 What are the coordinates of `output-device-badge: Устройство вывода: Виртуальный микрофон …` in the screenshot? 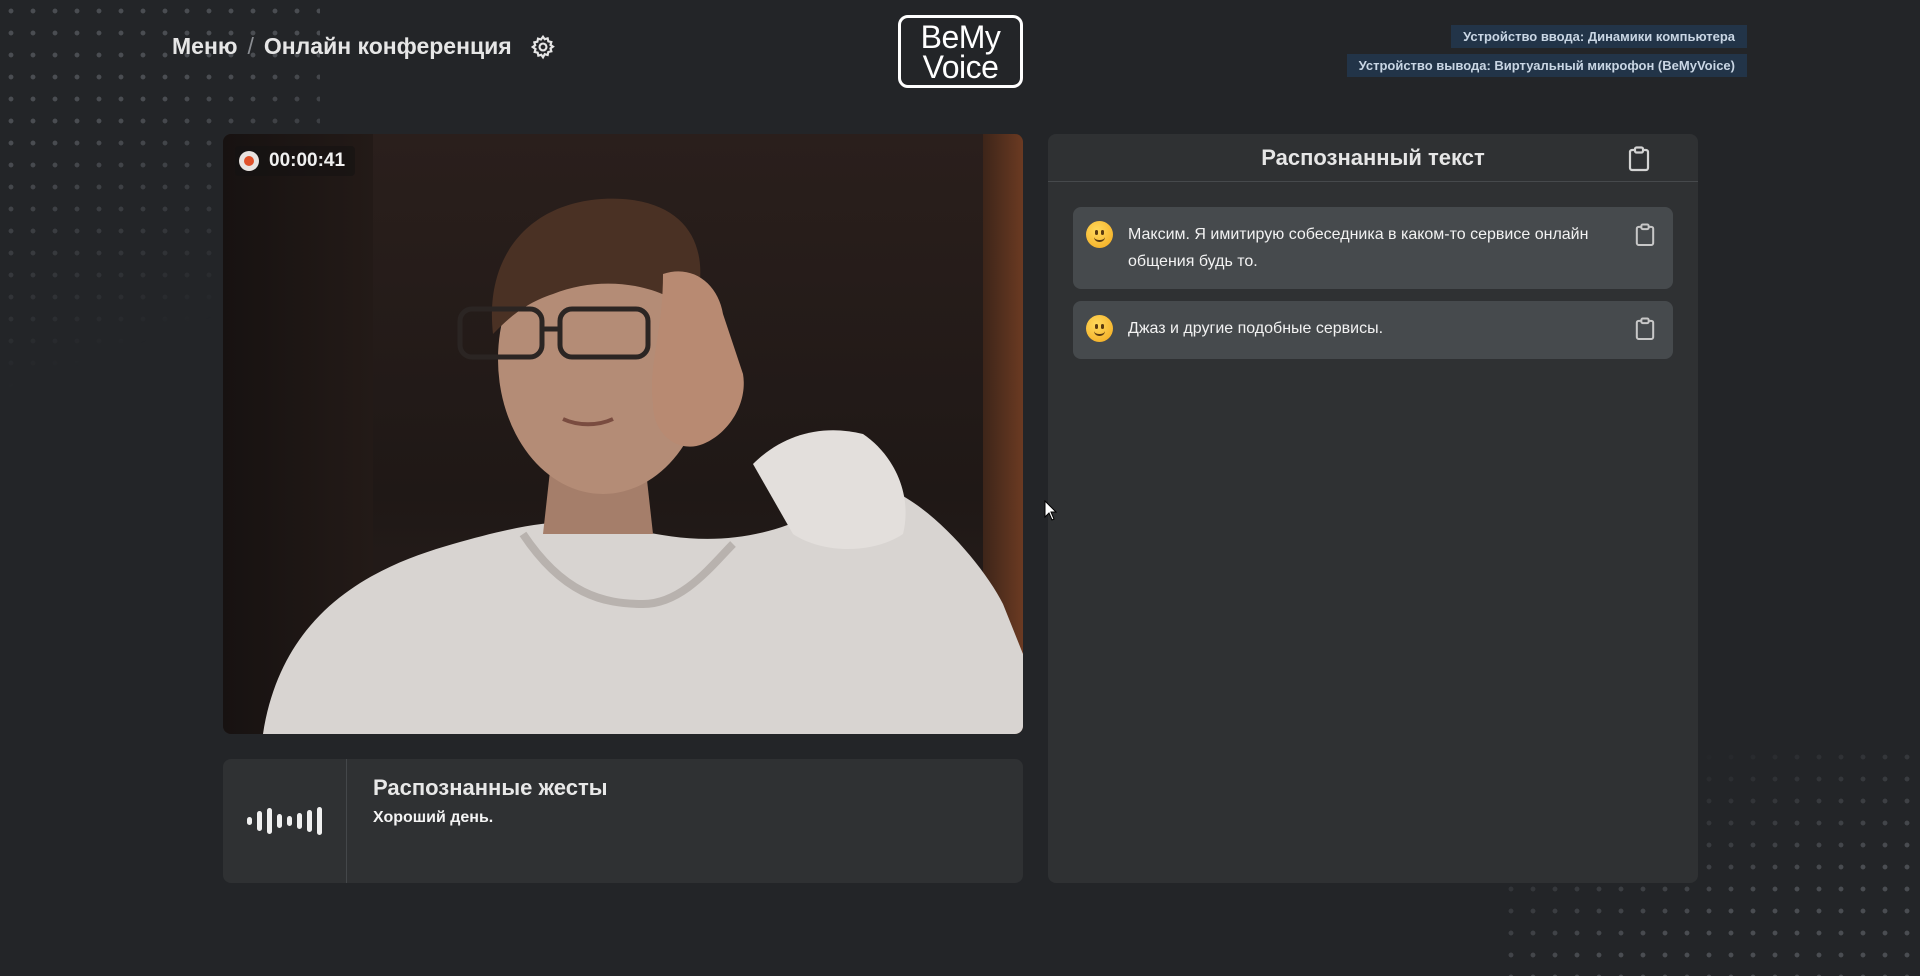 It's located at (1546, 65).